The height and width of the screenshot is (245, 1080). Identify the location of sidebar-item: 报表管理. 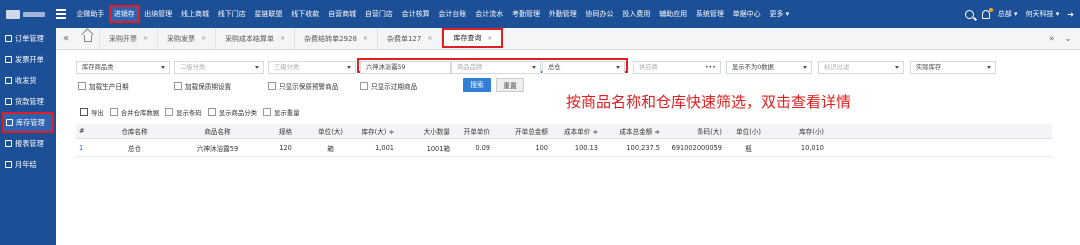
(28, 143).